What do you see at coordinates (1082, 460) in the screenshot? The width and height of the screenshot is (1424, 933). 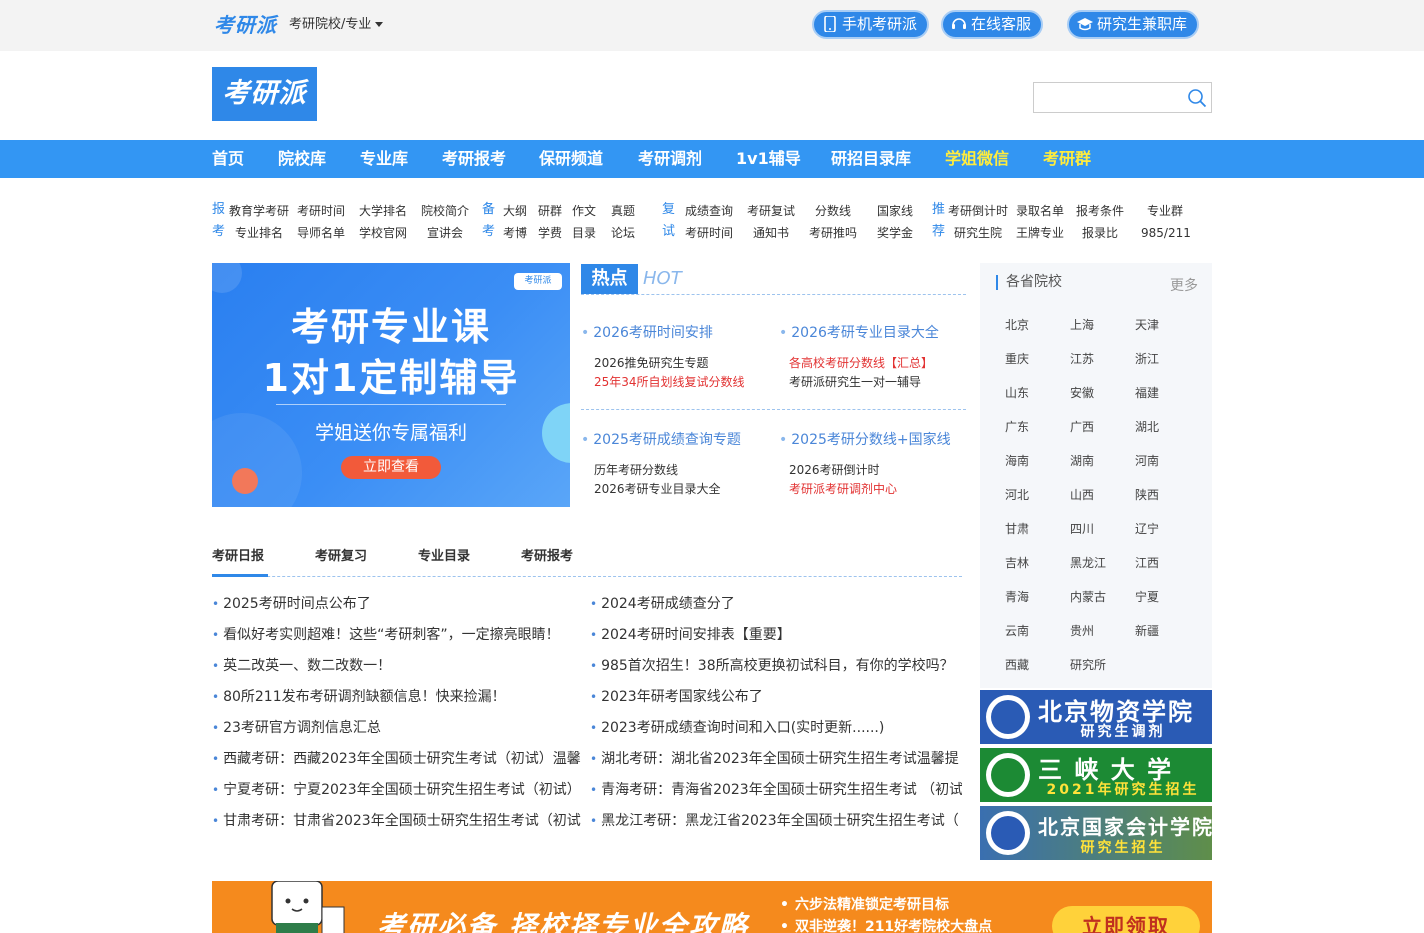 I see `province-link: 湖南` at bounding box center [1082, 460].